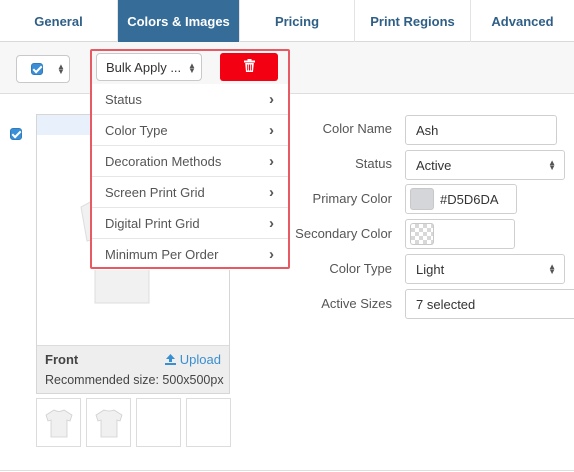  Describe the element at coordinates (200, 359) in the screenshot. I see `upload-label: Upload` at that location.